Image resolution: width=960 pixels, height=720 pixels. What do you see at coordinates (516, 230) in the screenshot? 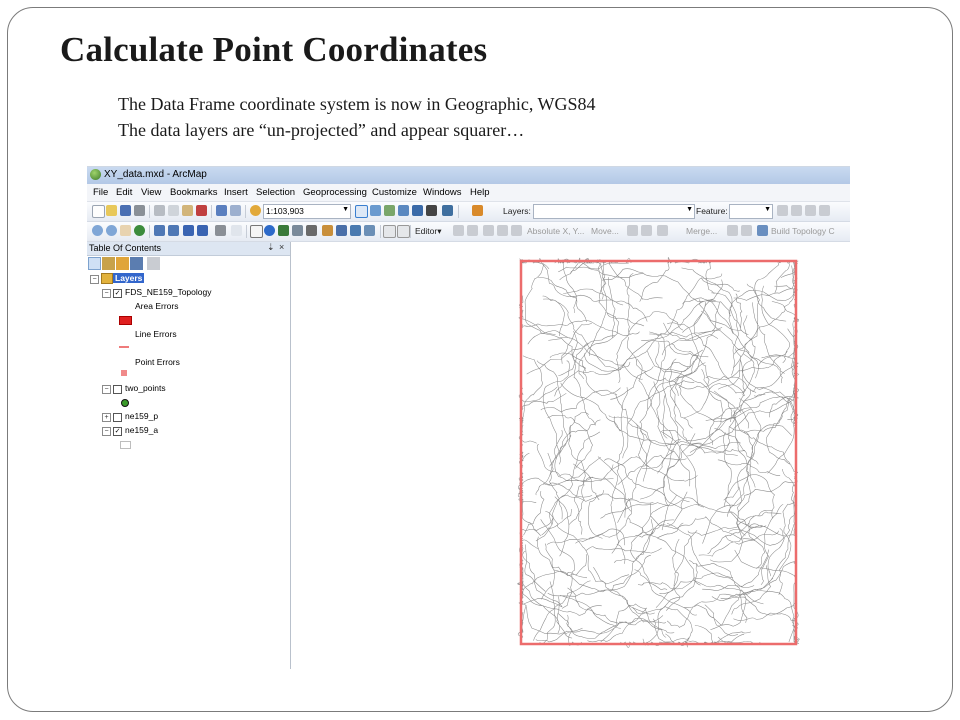
I see `trace-icon` at bounding box center [516, 230].